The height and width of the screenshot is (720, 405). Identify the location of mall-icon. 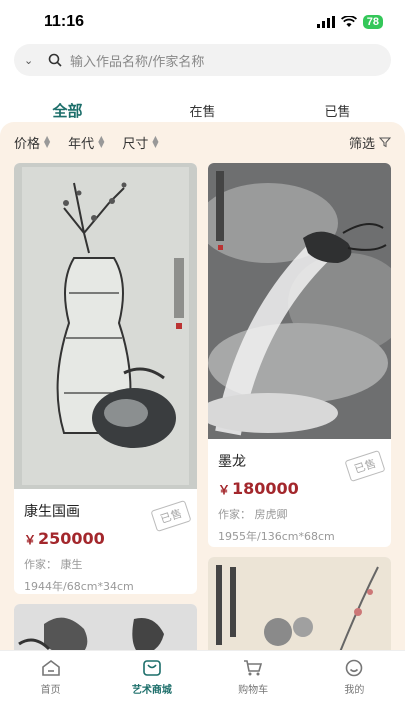
(152, 668).